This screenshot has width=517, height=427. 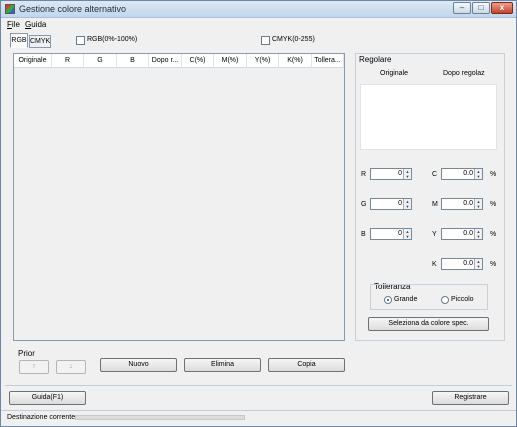 I want to click on copy-button: Copia, so click(x=306, y=365).